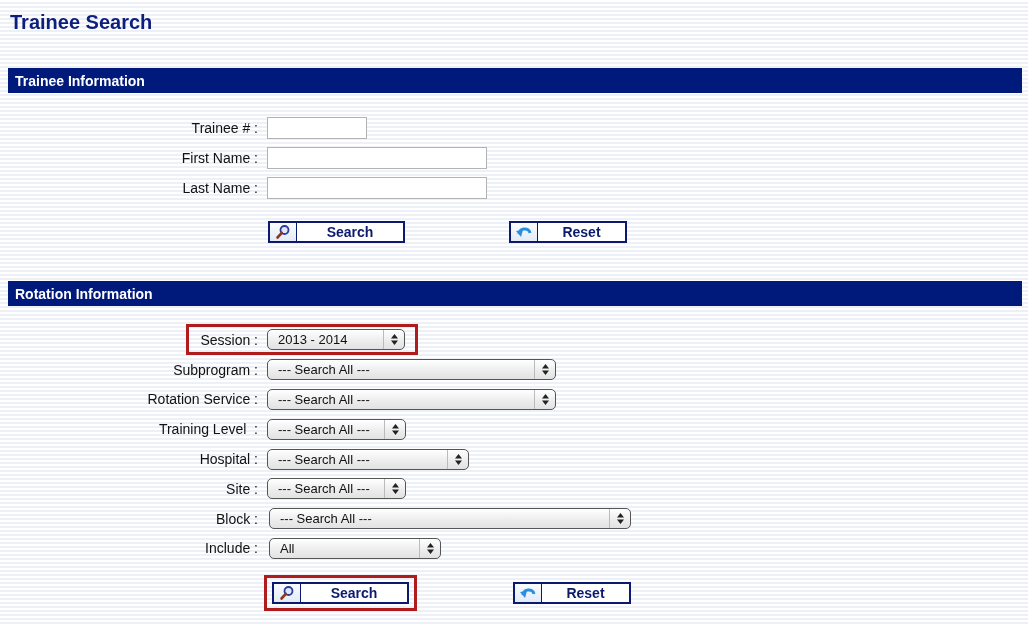 This screenshot has height=624, width=1028. Describe the element at coordinates (228, 339) in the screenshot. I see `field-label: Session :` at that location.